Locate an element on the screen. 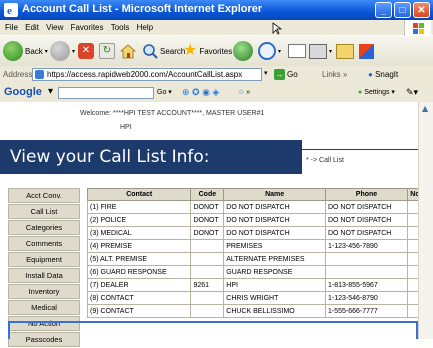 This screenshot has width=433, height=348. maximize-button: □ is located at coordinates (402, 10).